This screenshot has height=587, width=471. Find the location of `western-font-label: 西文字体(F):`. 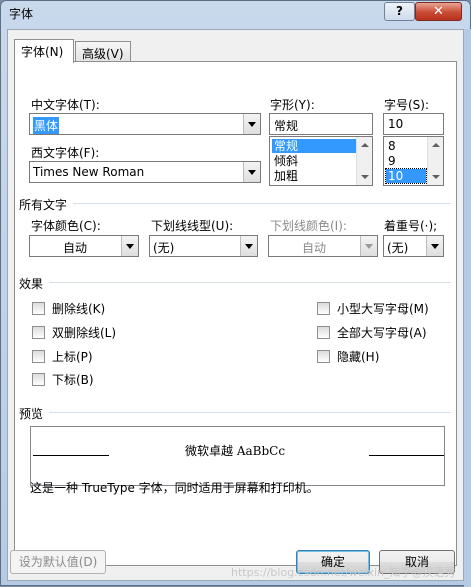

western-font-label: 西文字体(F): is located at coordinates (65, 153).